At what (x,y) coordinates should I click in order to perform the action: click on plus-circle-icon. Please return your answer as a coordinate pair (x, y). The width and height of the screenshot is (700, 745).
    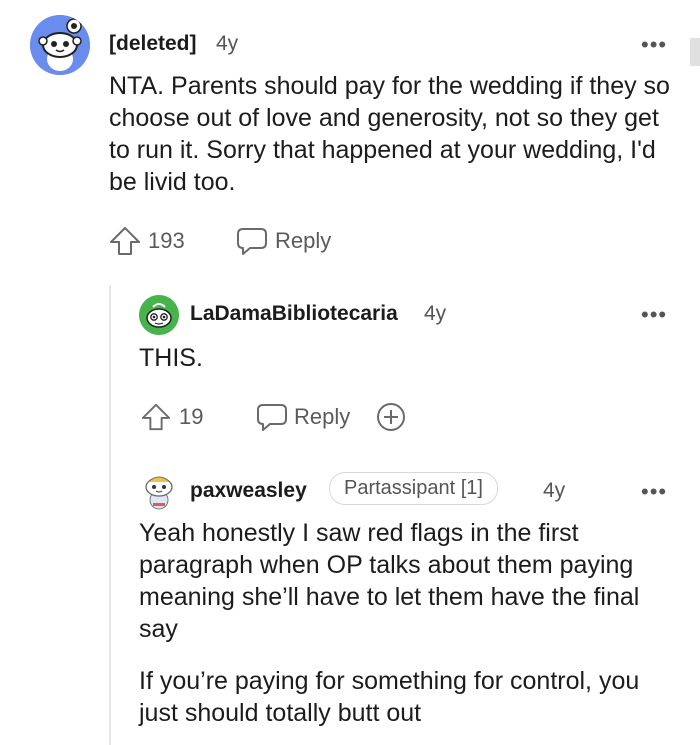
    Looking at the image, I should click on (391, 417).